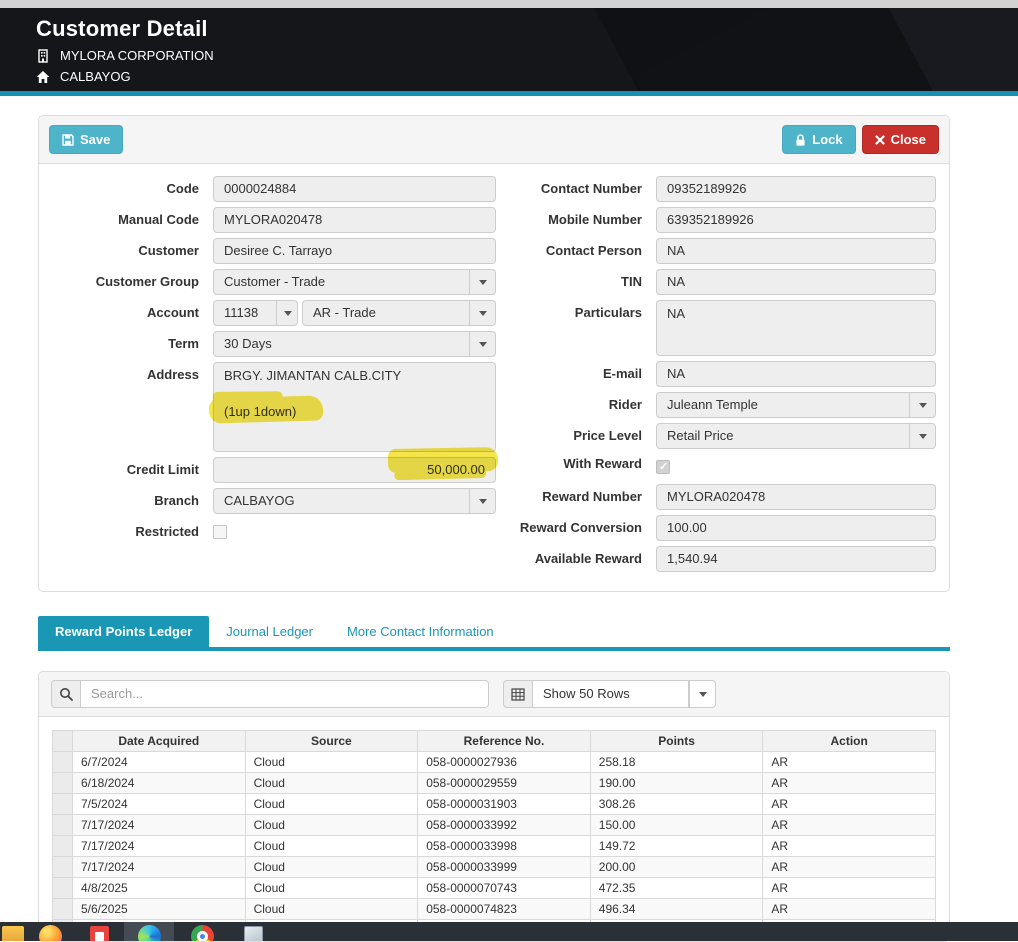  What do you see at coordinates (849, 741) in the screenshot?
I see `column-header: Action` at bounding box center [849, 741].